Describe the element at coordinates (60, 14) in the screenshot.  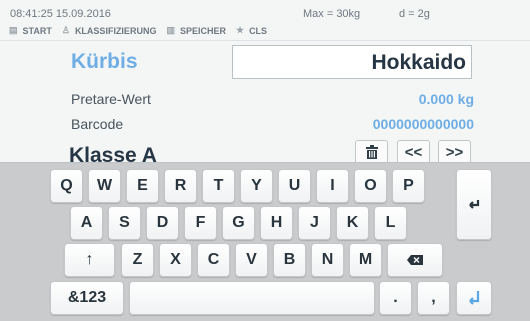
I see `datetime-label: 08:41:25 15.09.2016` at that location.